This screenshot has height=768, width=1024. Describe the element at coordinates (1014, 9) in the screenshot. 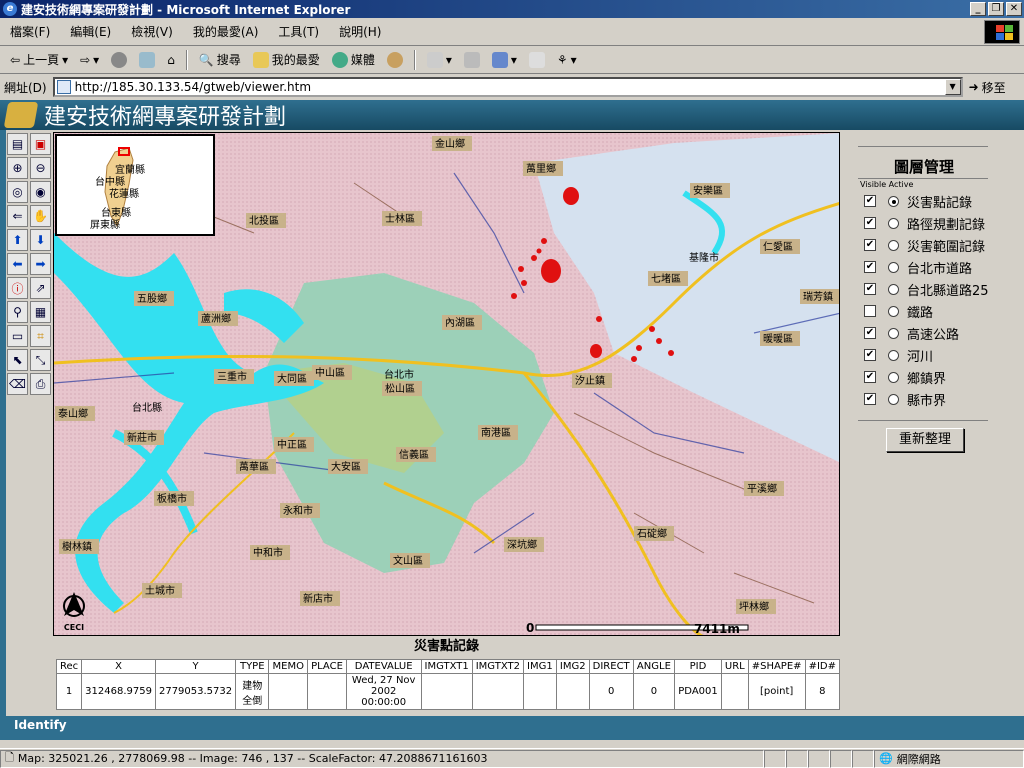

I see `close-button: ✕` at that location.